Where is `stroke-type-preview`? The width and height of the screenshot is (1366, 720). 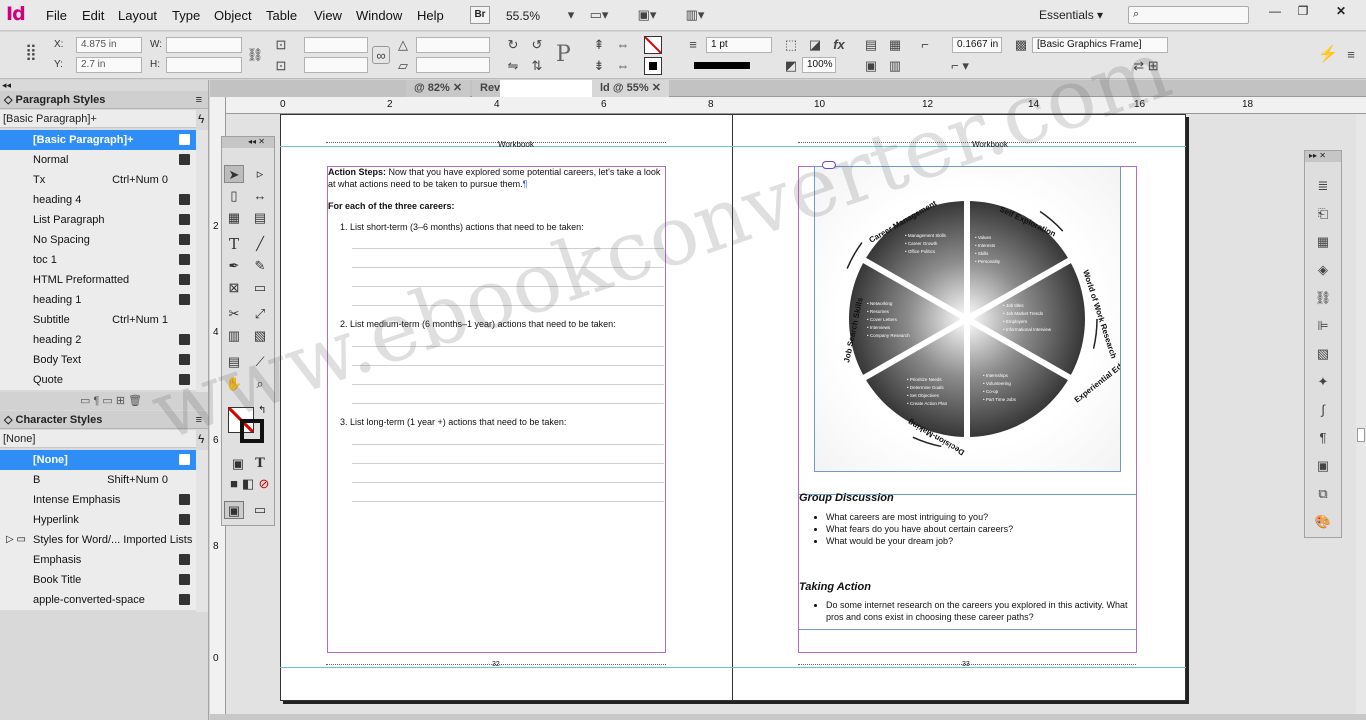
stroke-type-preview is located at coordinates (722, 65).